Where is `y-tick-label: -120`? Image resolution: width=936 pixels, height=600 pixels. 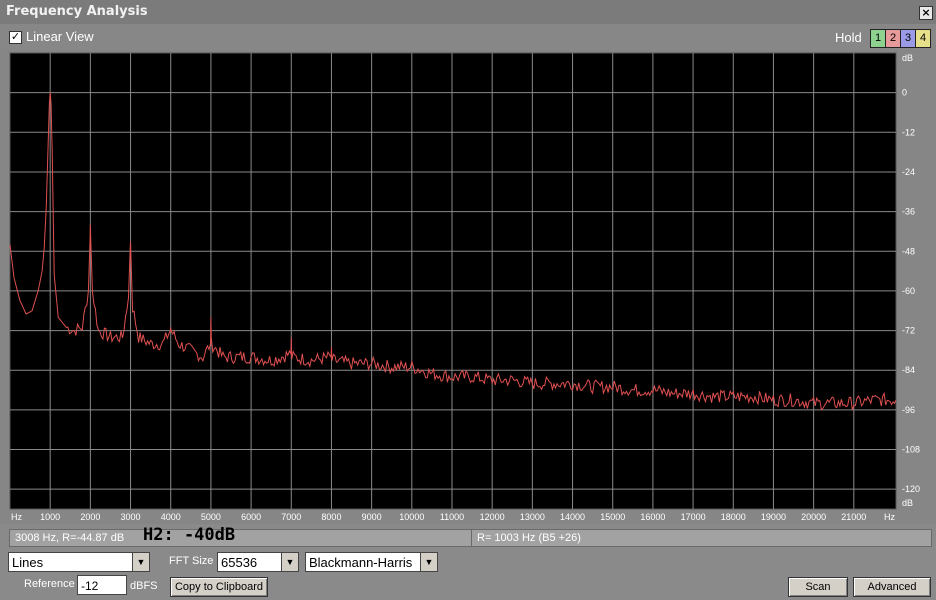 y-tick-label: -120 is located at coordinates (911, 489).